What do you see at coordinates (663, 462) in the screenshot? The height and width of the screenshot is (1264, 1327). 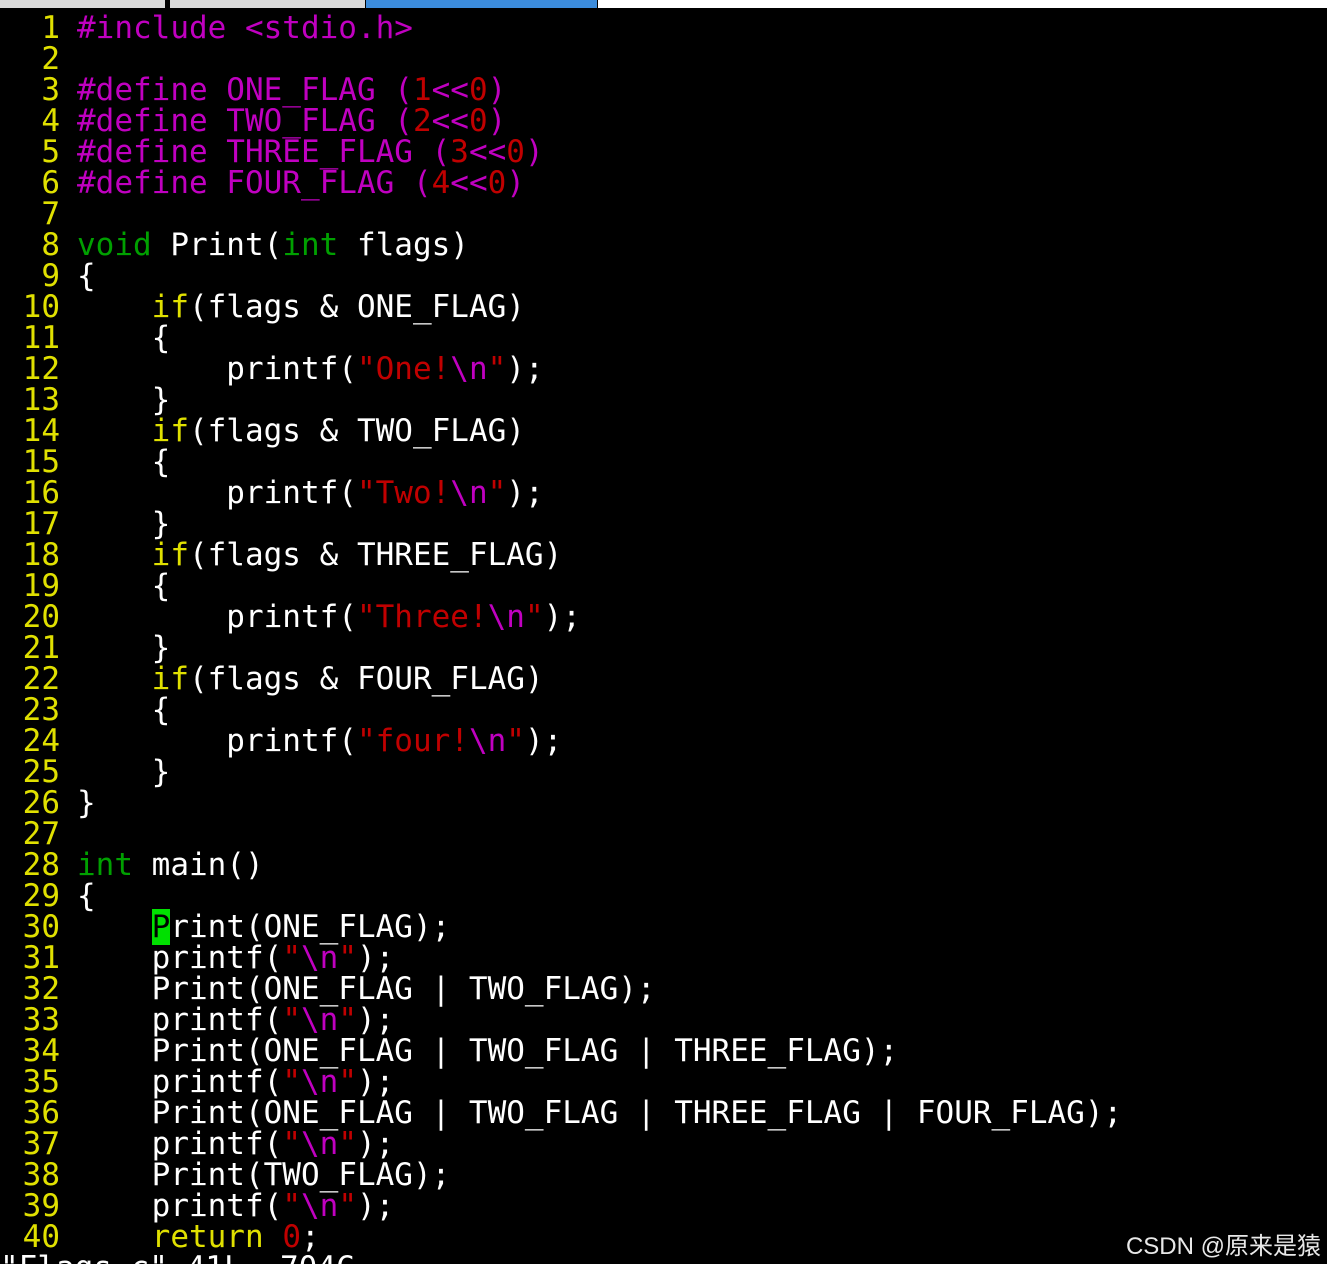 I see `code-line: 15 {` at bounding box center [663, 462].